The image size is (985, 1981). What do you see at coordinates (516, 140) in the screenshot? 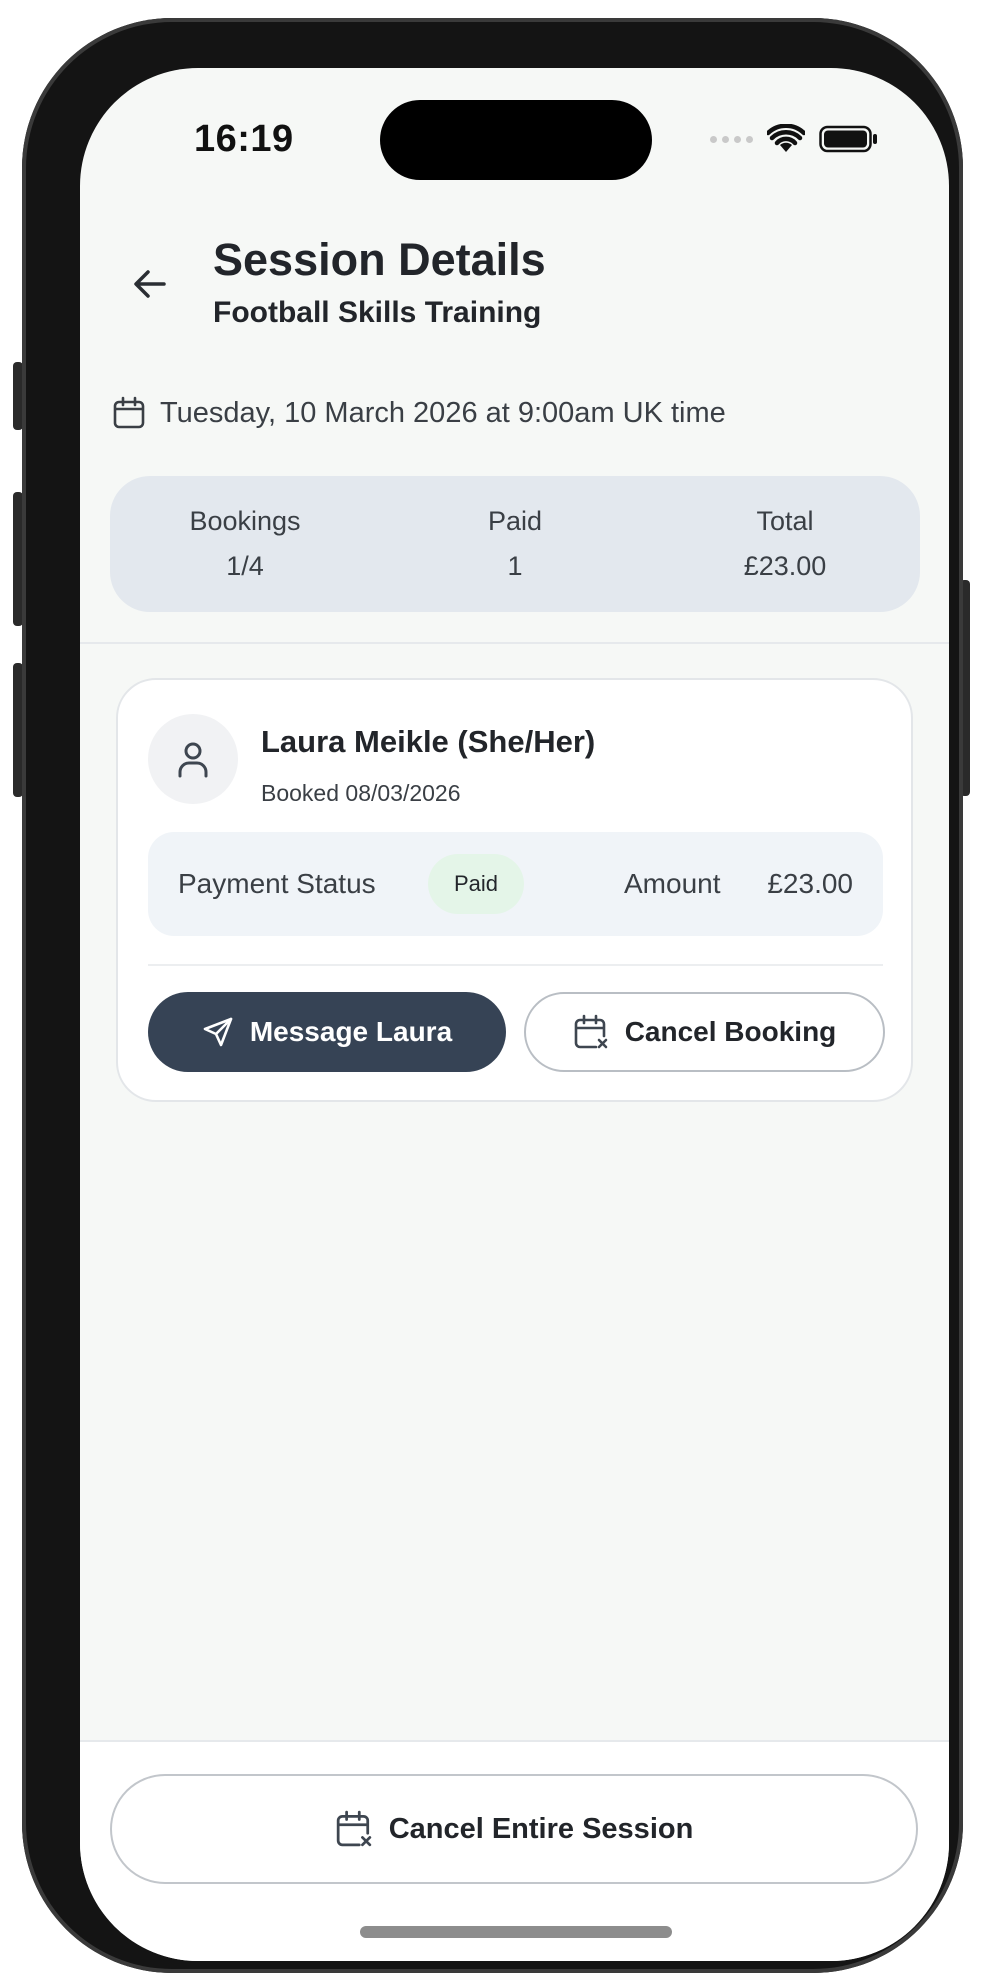
I see `dynamic-island` at bounding box center [516, 140].